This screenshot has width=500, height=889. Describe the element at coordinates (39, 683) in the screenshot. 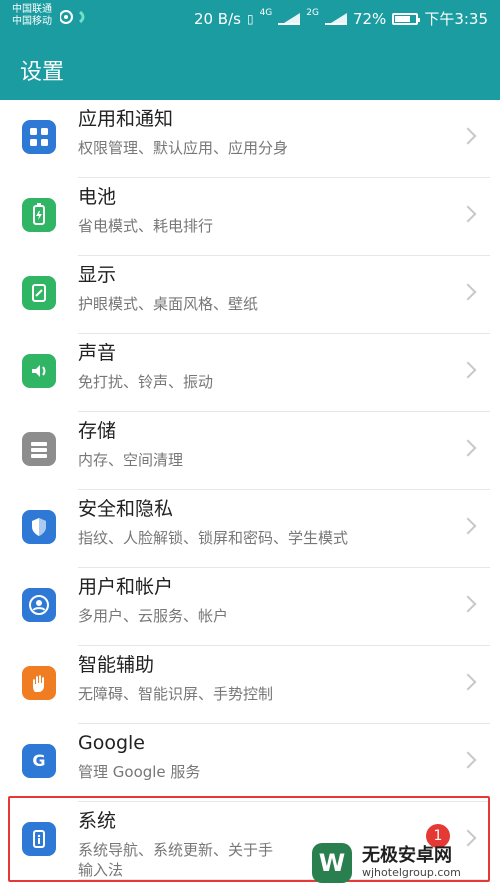

I see `hand-icon` at that location.